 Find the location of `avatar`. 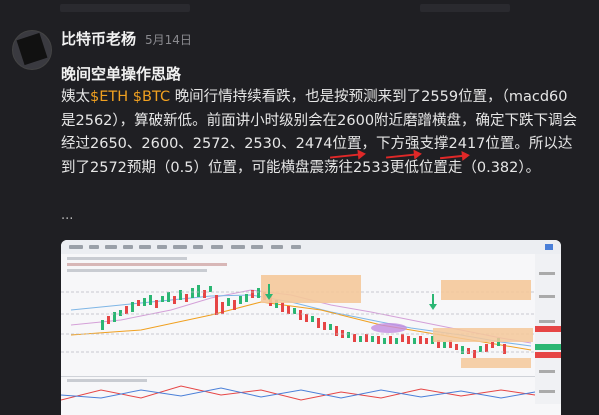

avatar is located at coordinates (32, 50).